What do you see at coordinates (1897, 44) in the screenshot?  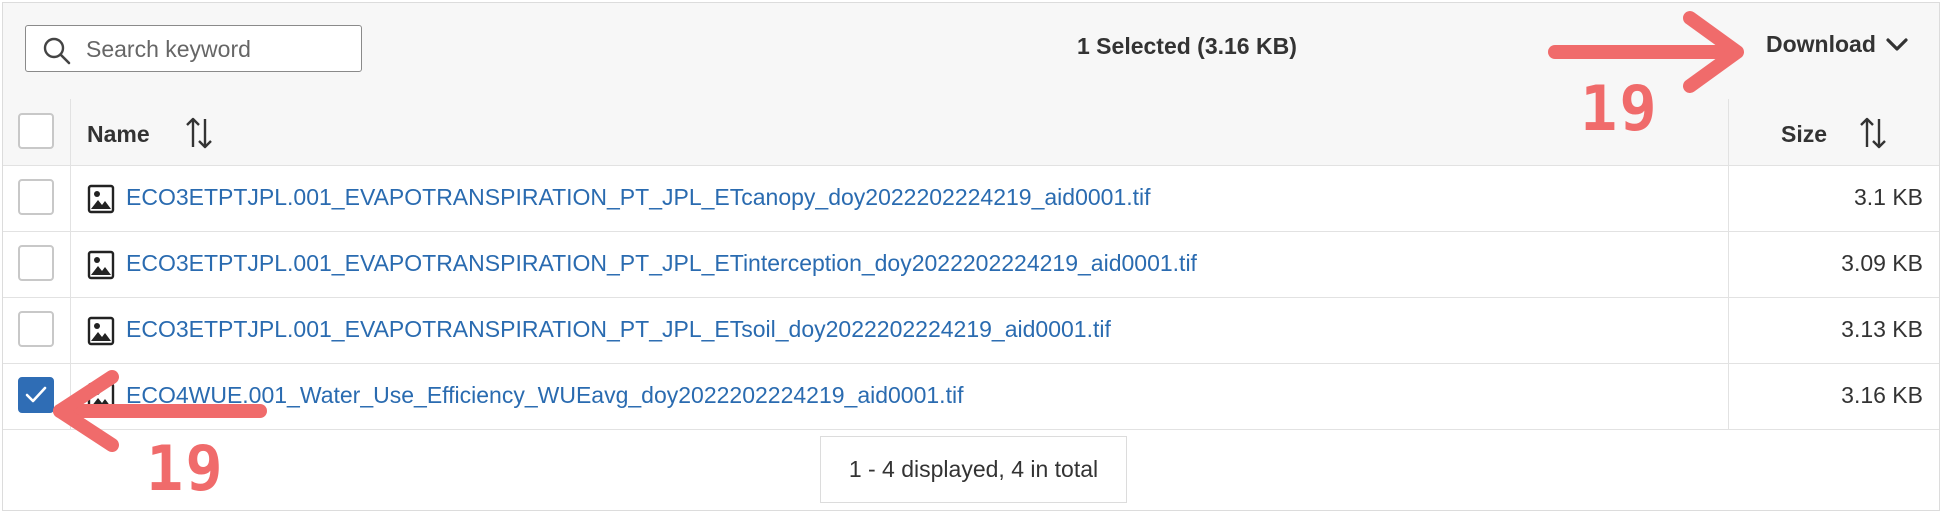 I see `chevron-down-icon` at bounding box center [1897, 44].